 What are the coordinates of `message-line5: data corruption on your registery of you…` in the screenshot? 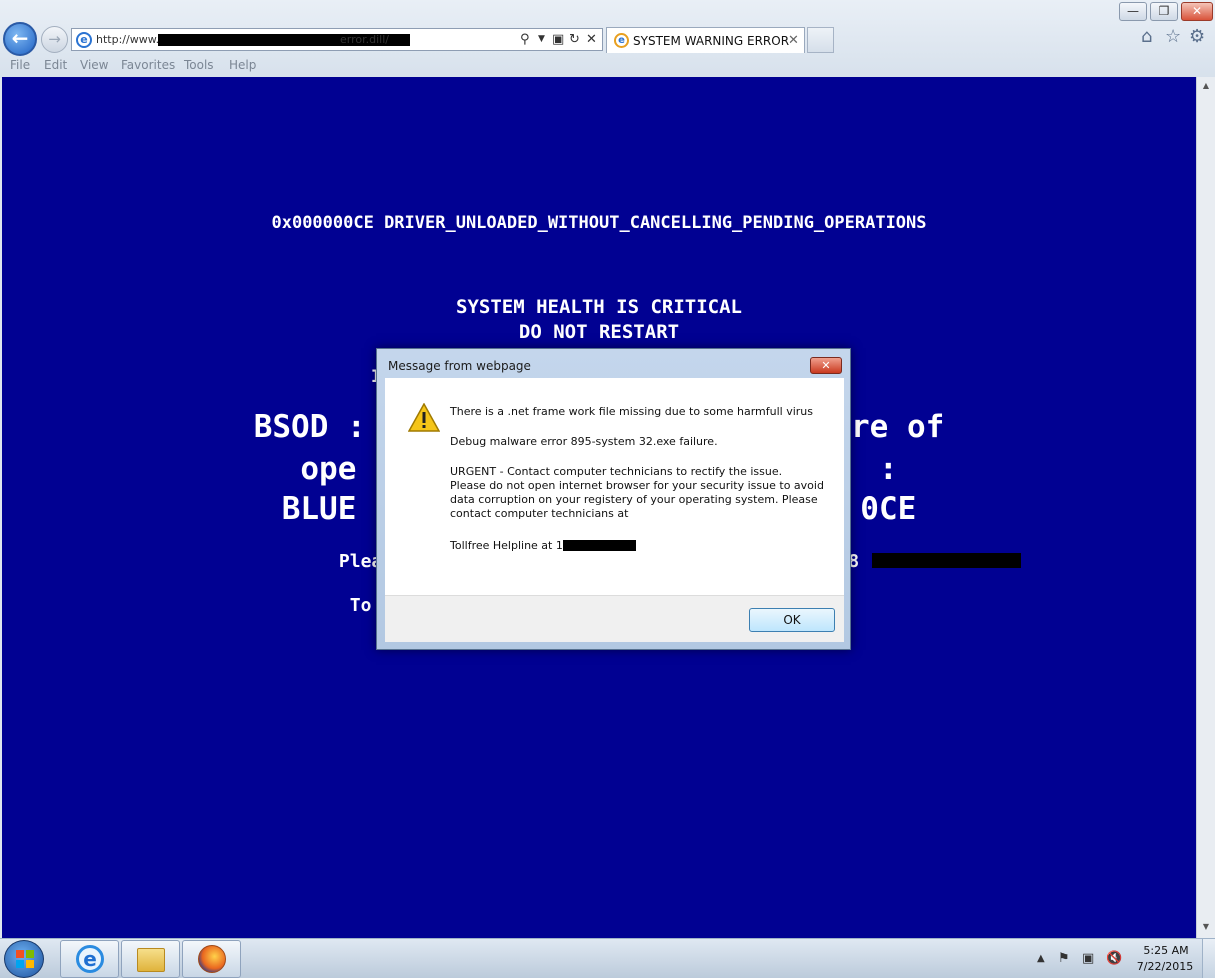 It's located at (634, 499).